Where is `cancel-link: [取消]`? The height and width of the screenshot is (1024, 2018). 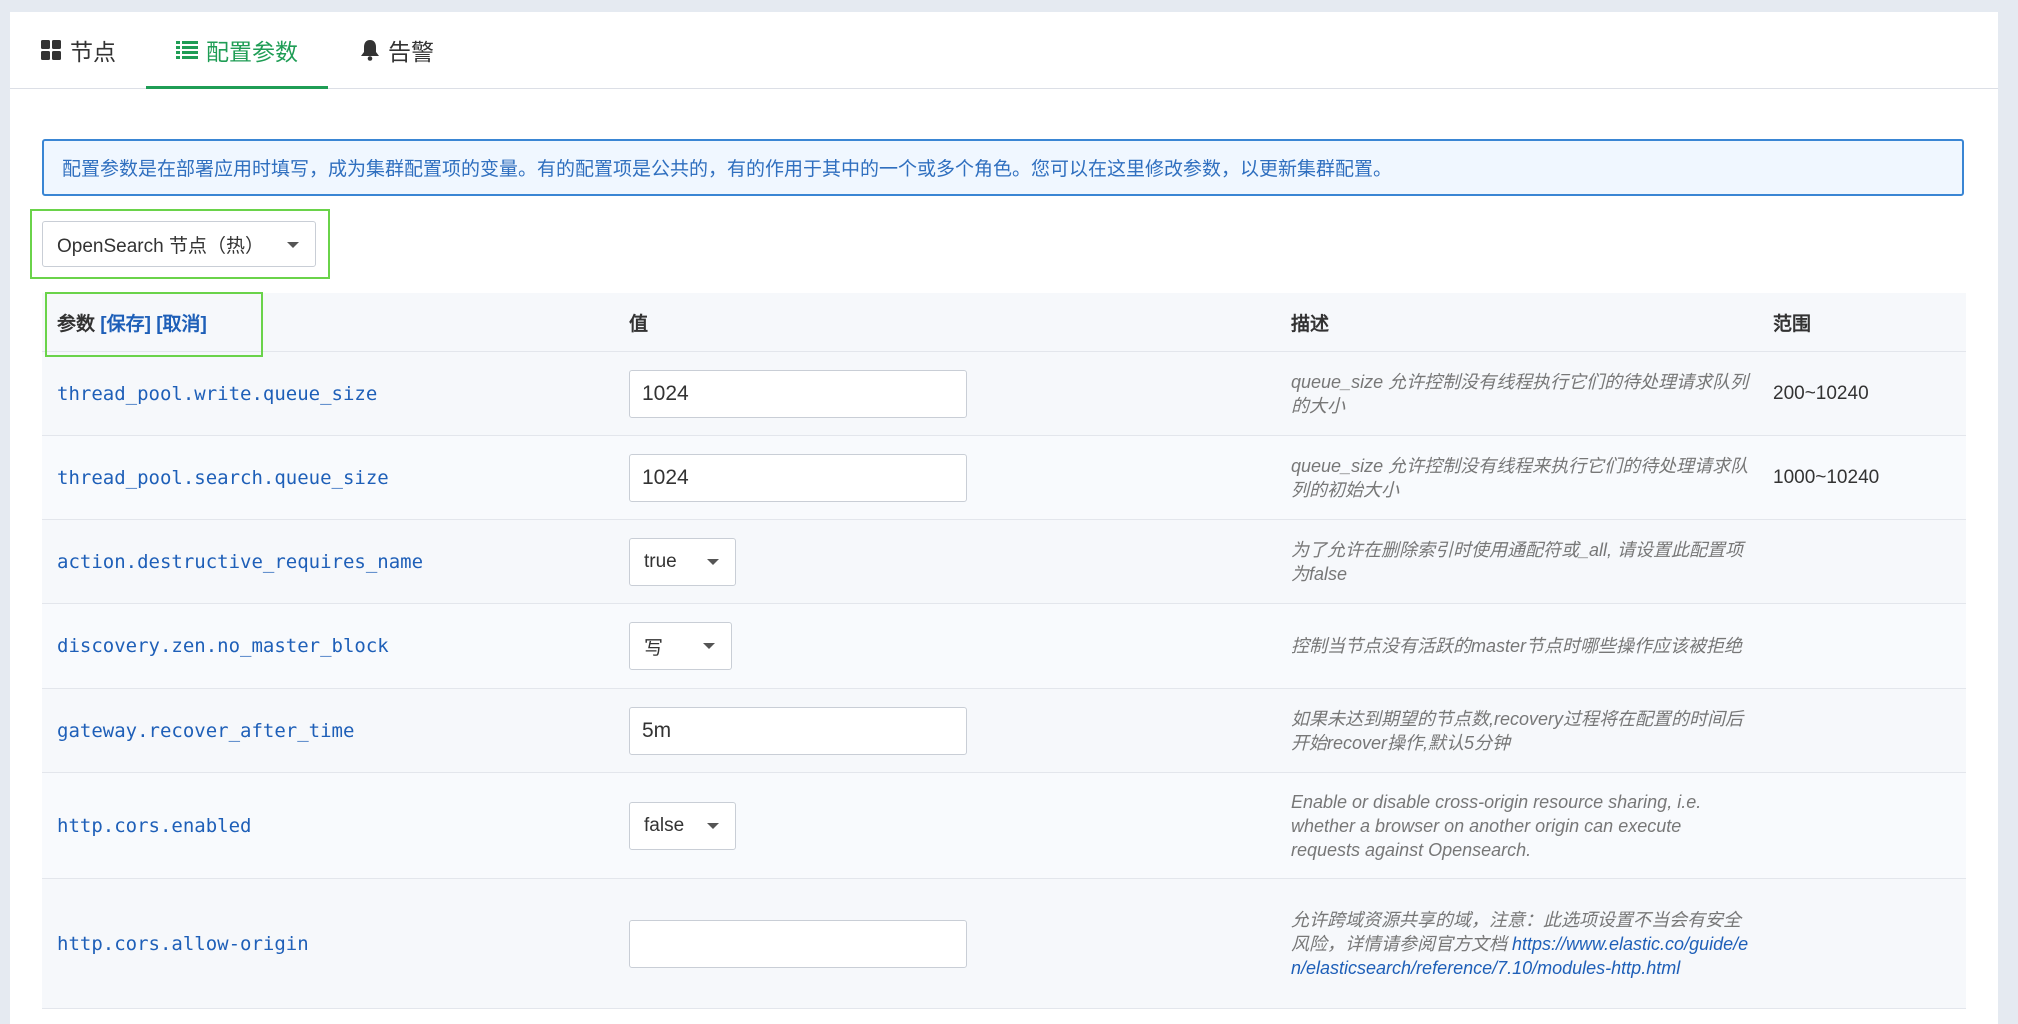 cancel-link: [取消] is located at coordinates (181, 324).